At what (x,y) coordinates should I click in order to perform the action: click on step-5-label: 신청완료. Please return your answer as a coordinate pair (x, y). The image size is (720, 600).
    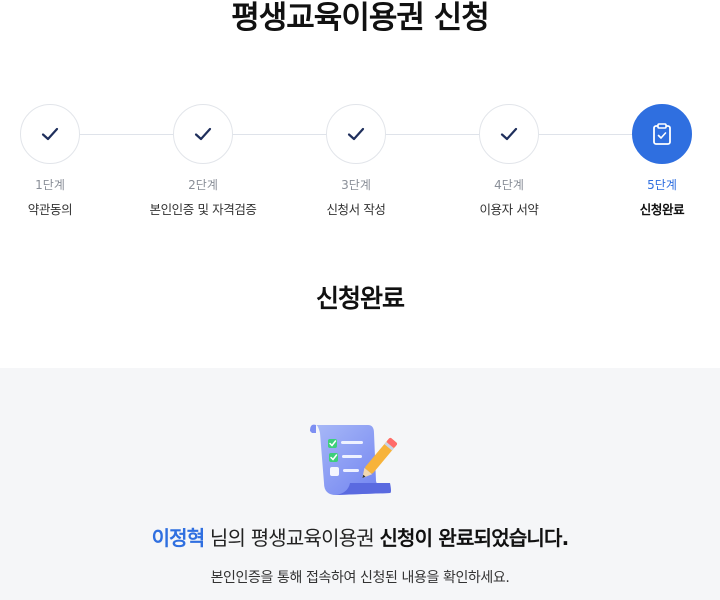
    Looking at the image, I should click on (662, 209).